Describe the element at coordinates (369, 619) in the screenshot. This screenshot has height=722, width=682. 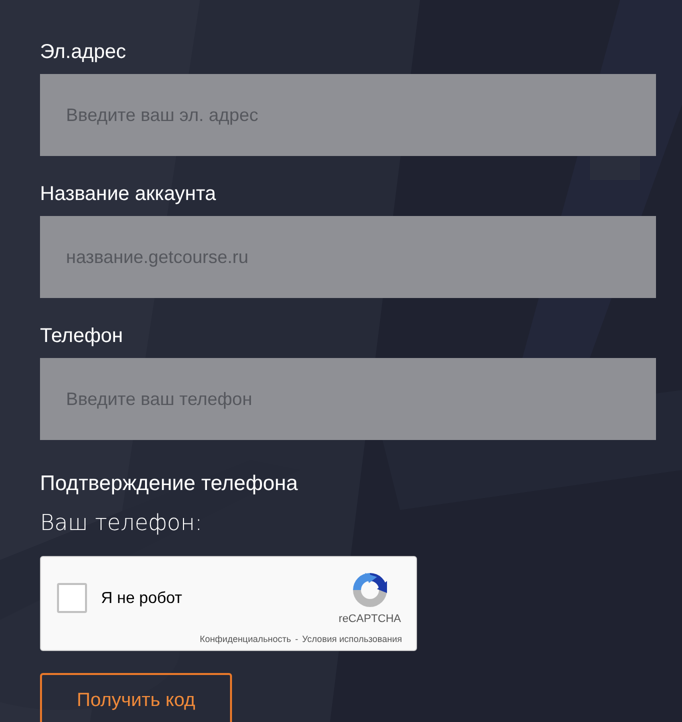
I see `recaptcha-brand: reCAPTCHA` at that location.